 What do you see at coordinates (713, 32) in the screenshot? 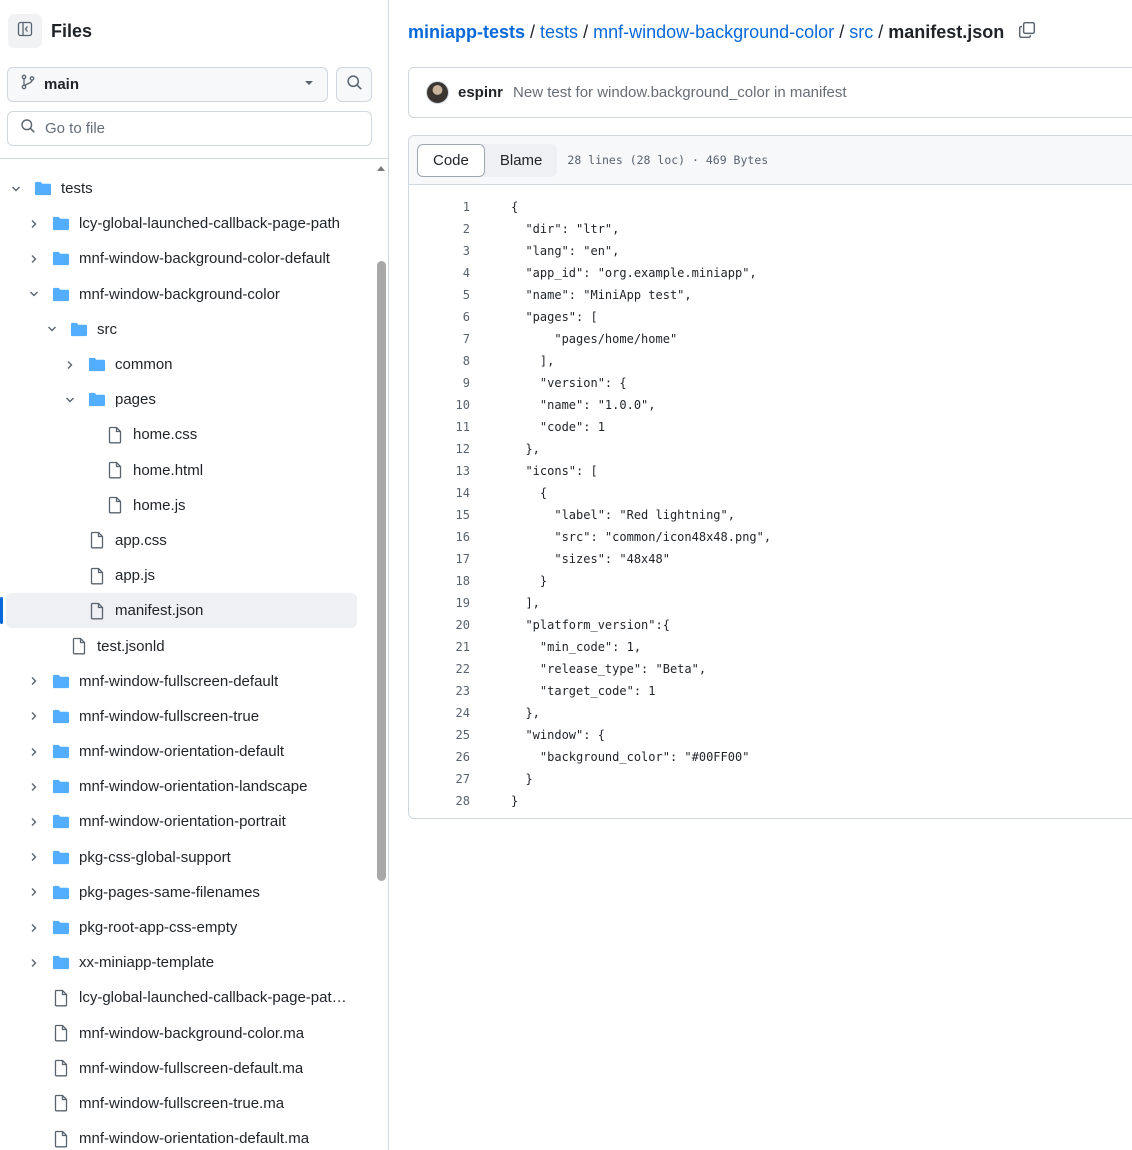
I see `breadcrumb-link-folder: mnf-window-background-color` at bounding box center [713, 32].